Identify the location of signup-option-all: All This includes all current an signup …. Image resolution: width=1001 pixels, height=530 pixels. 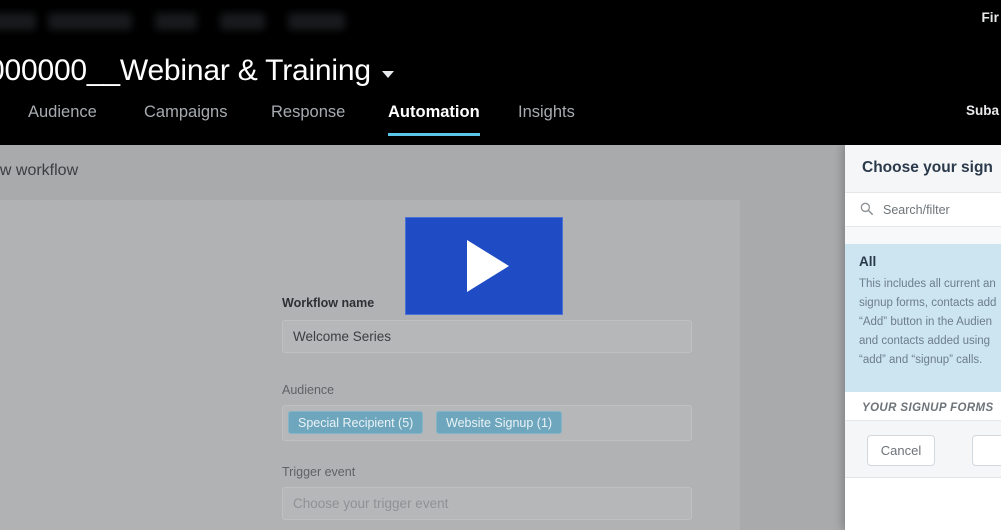
(923, 318).